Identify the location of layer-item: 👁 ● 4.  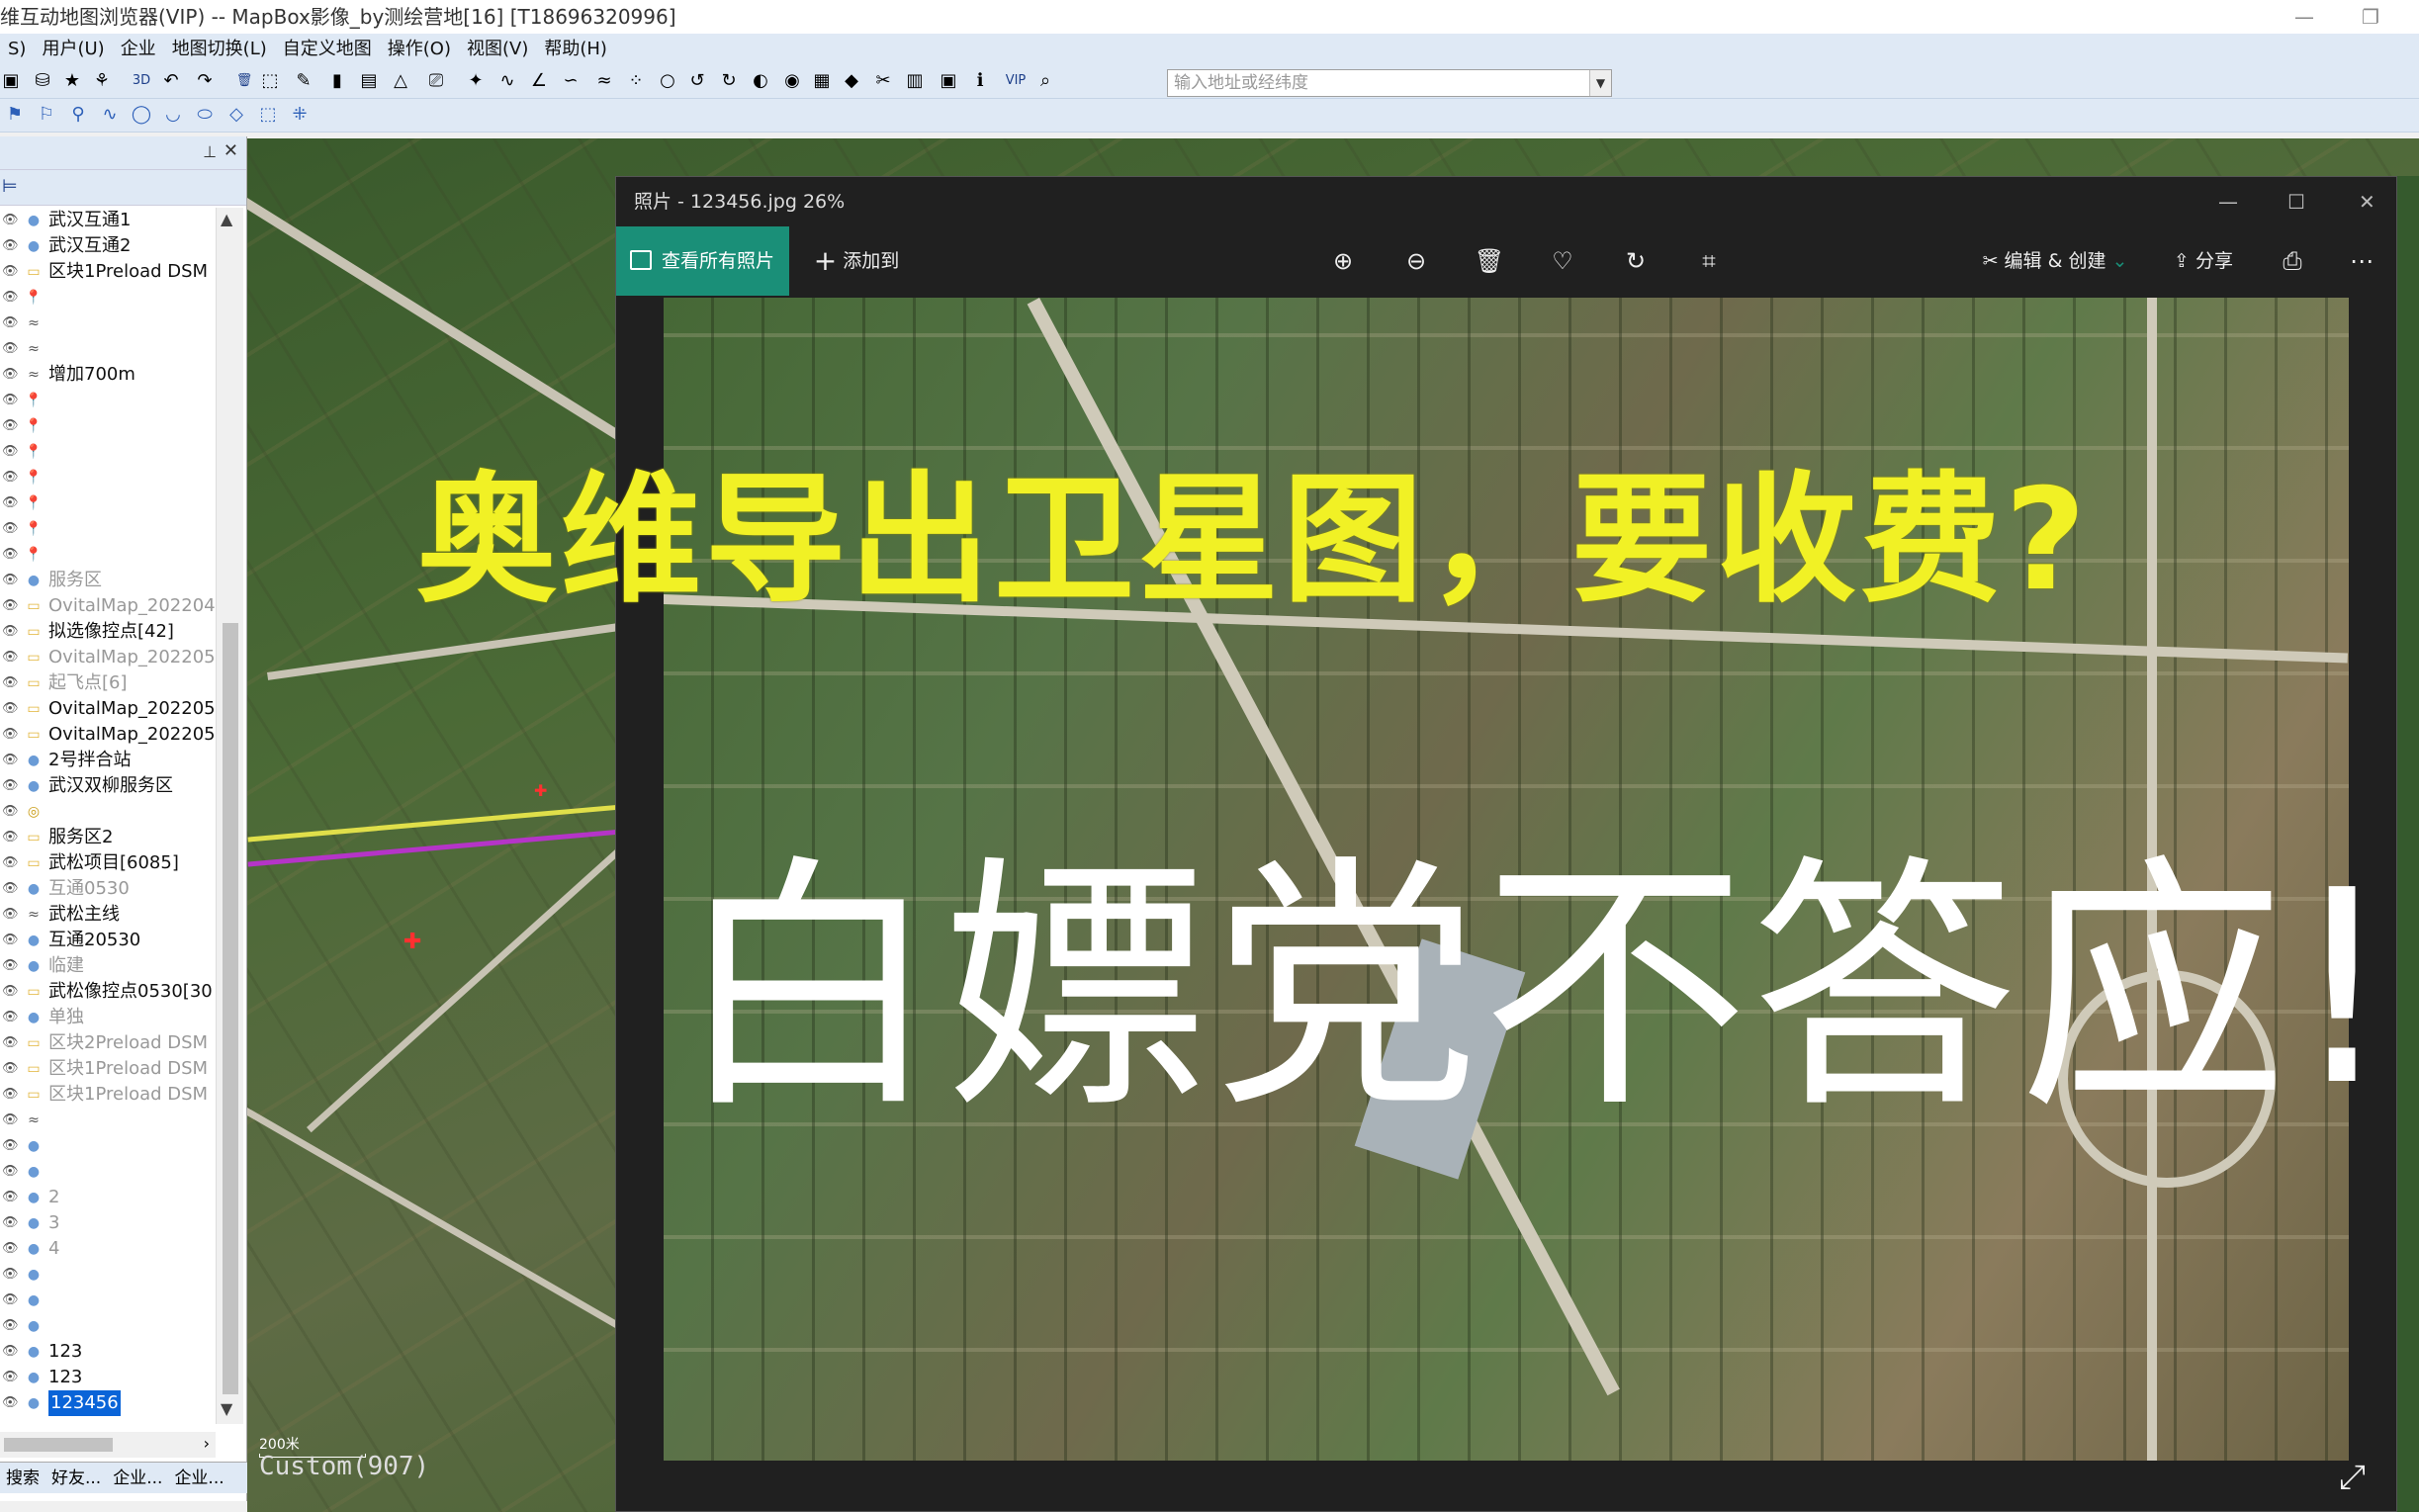
(108, 1249).